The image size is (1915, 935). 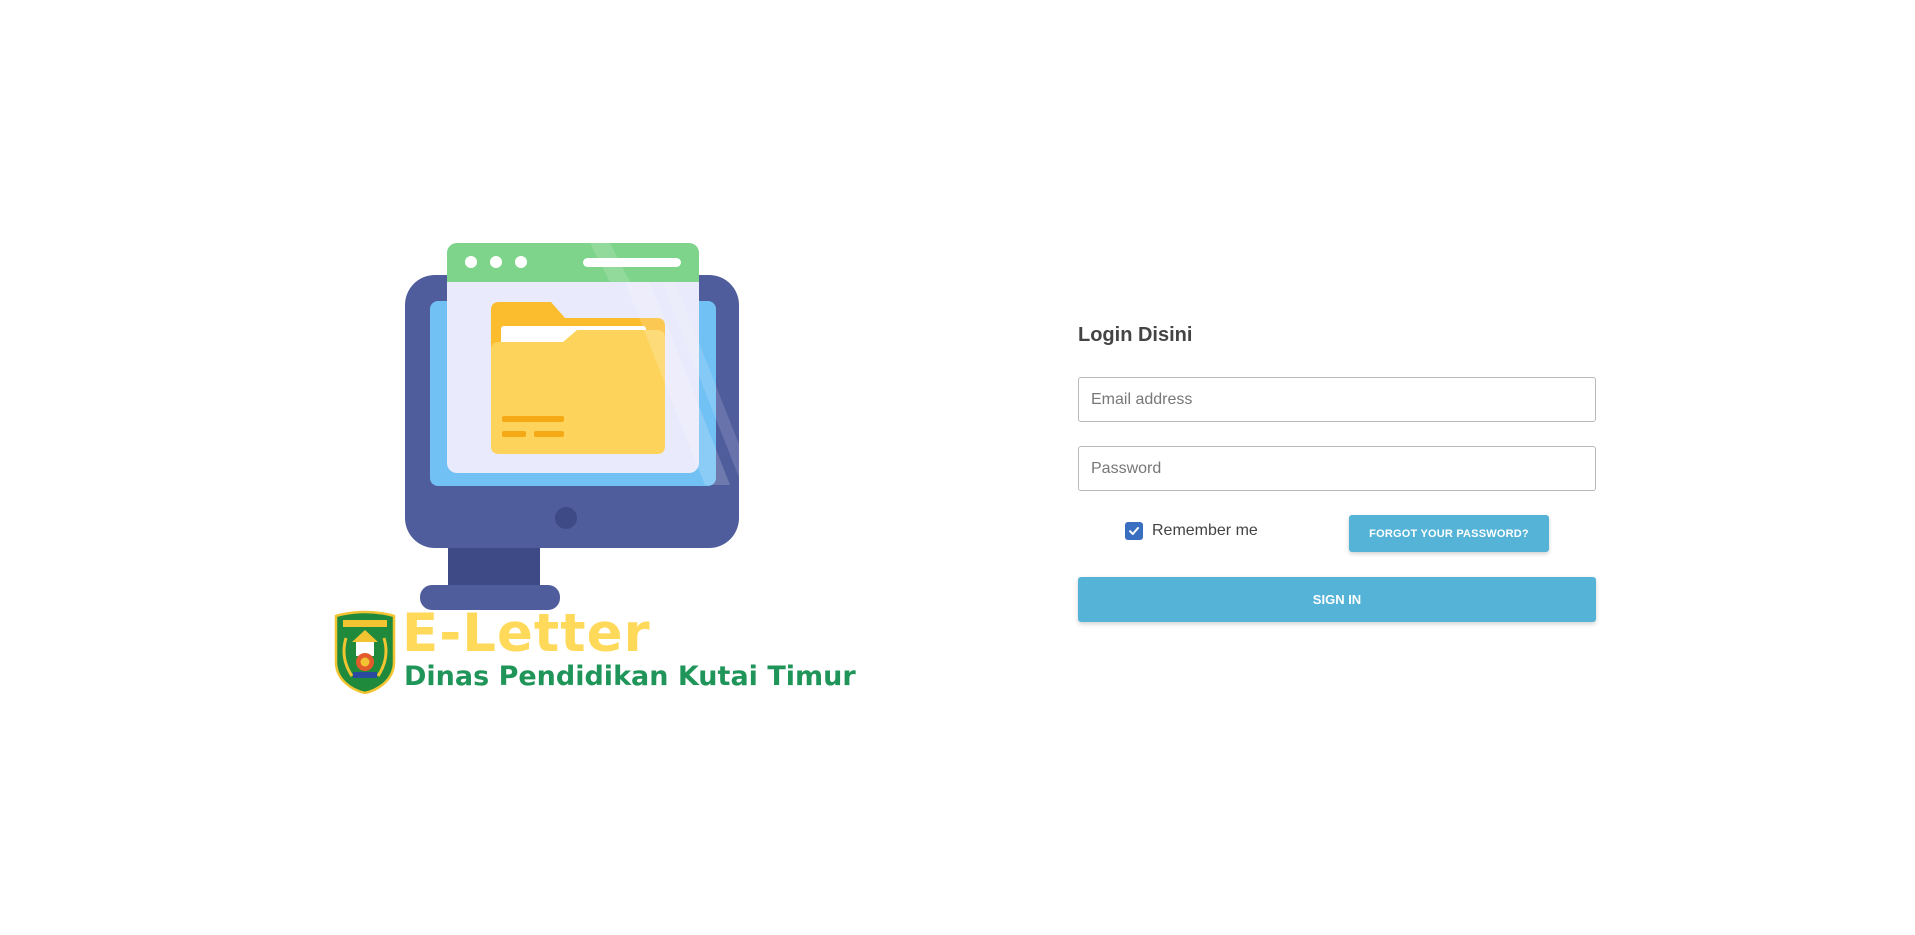 What do you see at coordinates (1337, 534) in the screenshot?
I see `login-options-row: Remember me FORGOT YOUR PASSWORD?` at bounding box center [1337, 534].